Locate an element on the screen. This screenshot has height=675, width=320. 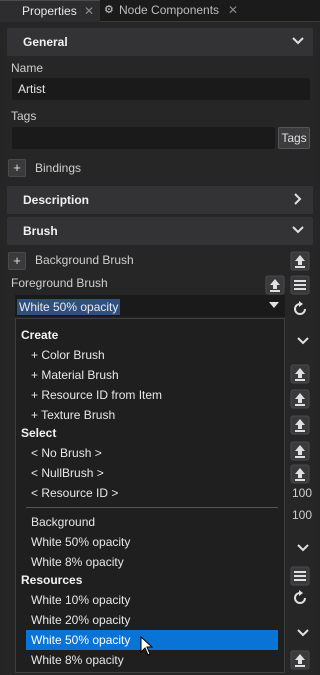
cursor-icon is located at coordinates (147, 646).